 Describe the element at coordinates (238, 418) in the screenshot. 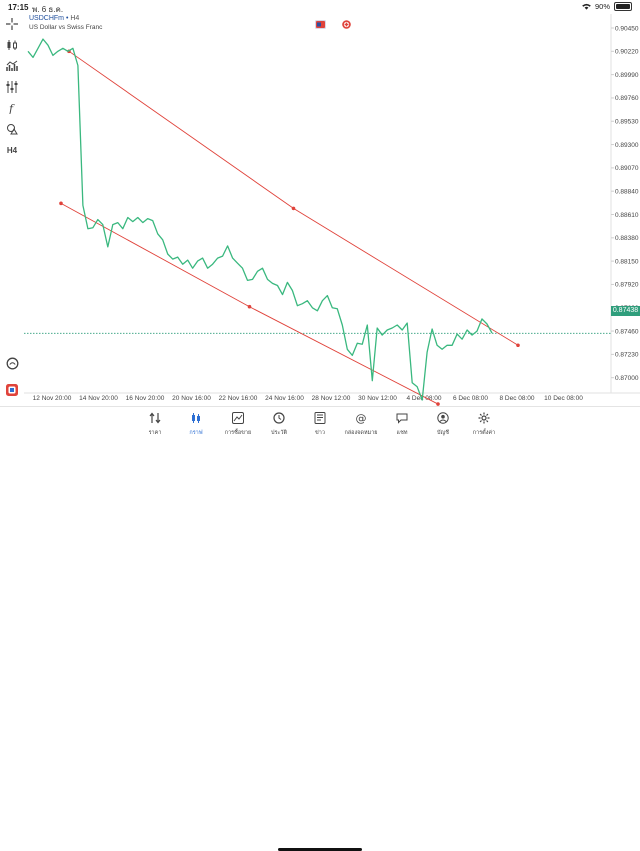

I see `trade-chart-icon` at that location.